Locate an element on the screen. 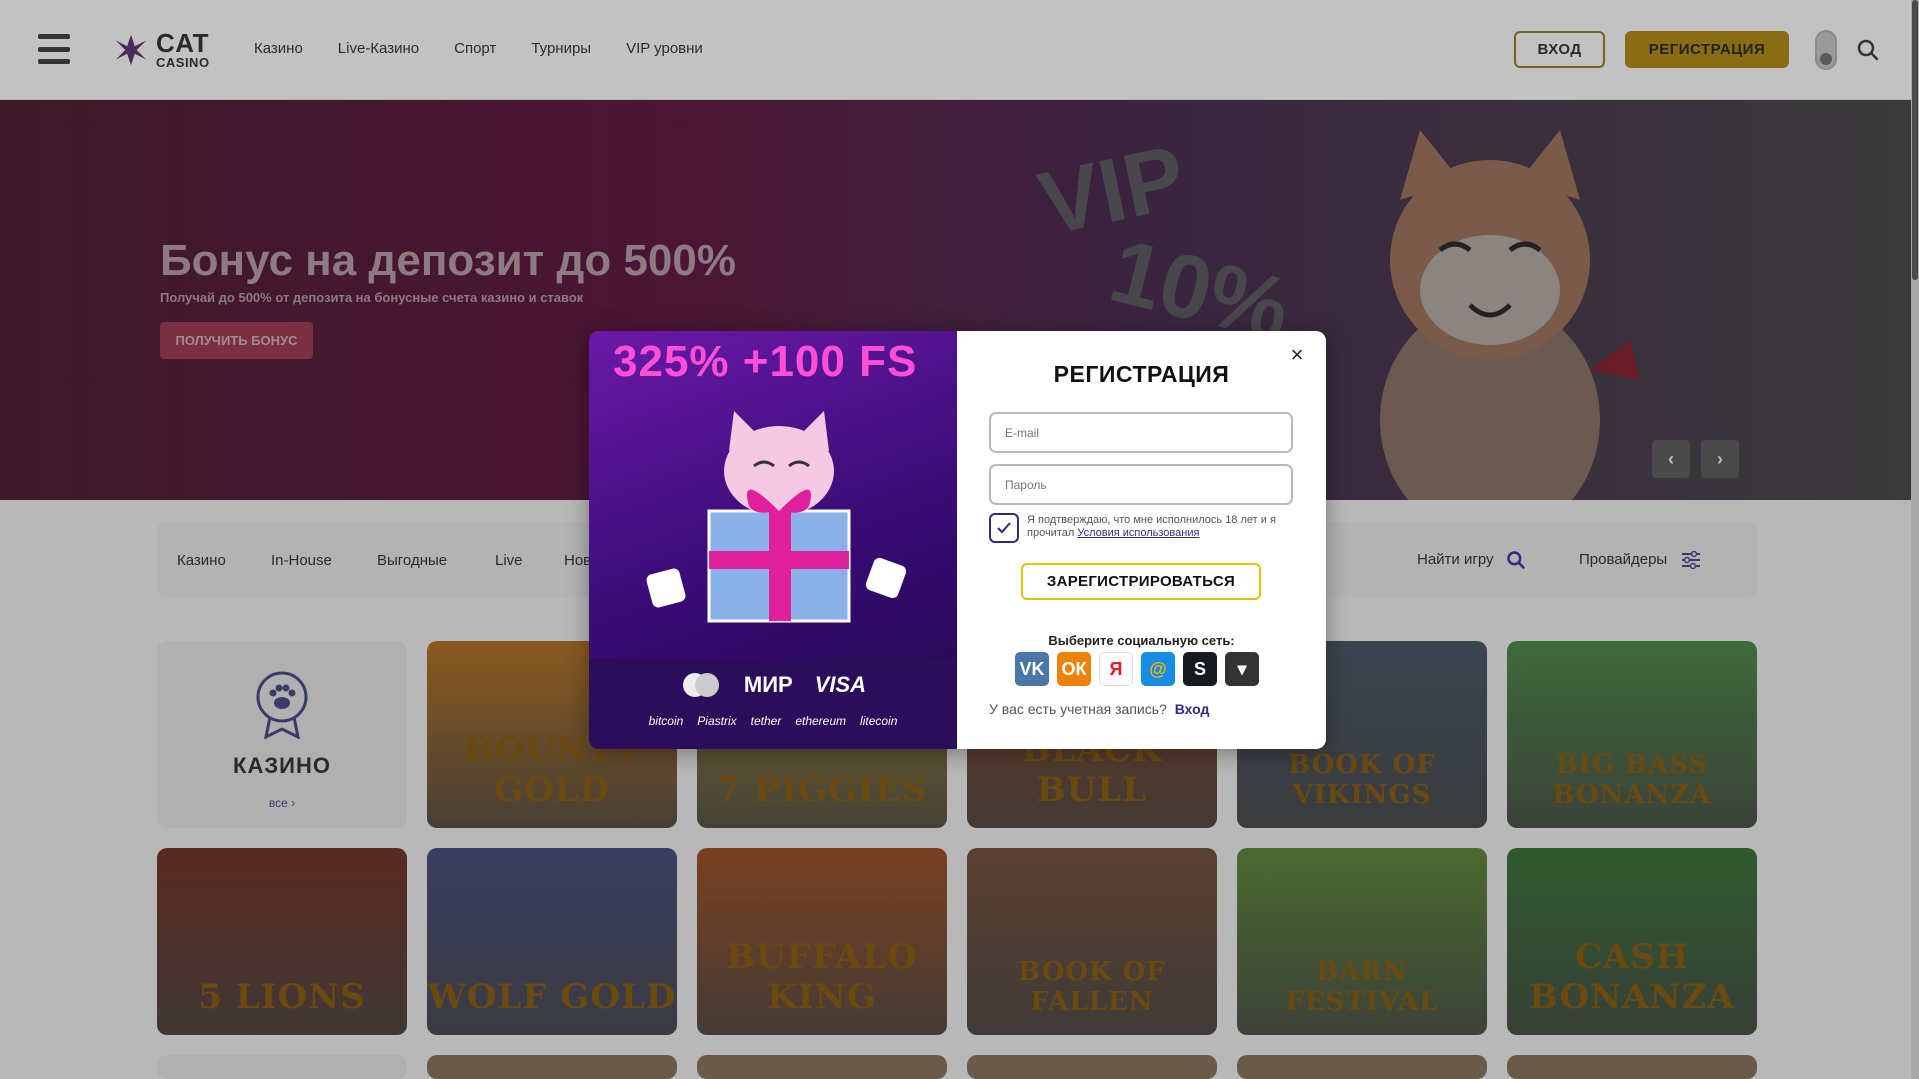  login-button: ВХОД is located at coordinates (1559, 49).